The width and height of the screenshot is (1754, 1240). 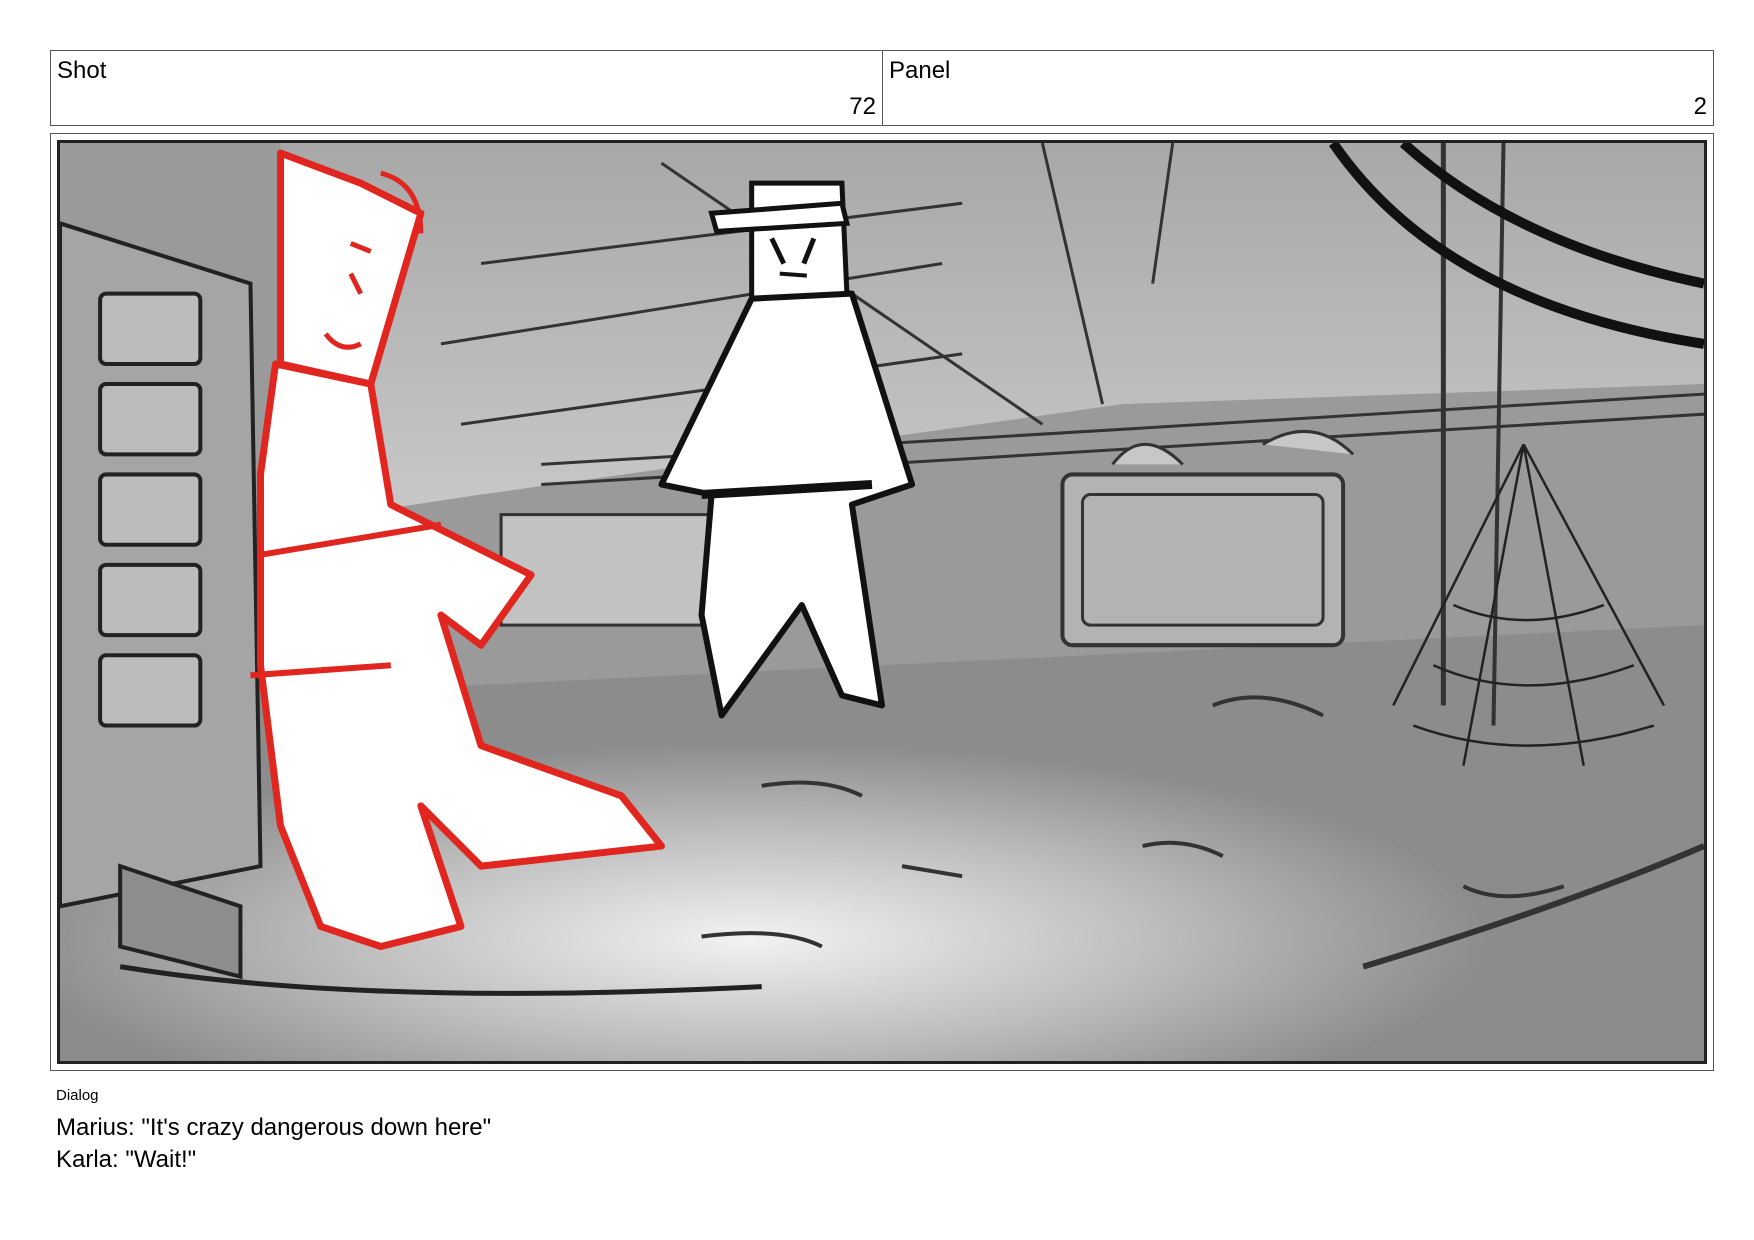 What do you see at coordinates (1700, 106) in the screenshot?
I see `panel-number: 2` at bounding box center [1700, 106].